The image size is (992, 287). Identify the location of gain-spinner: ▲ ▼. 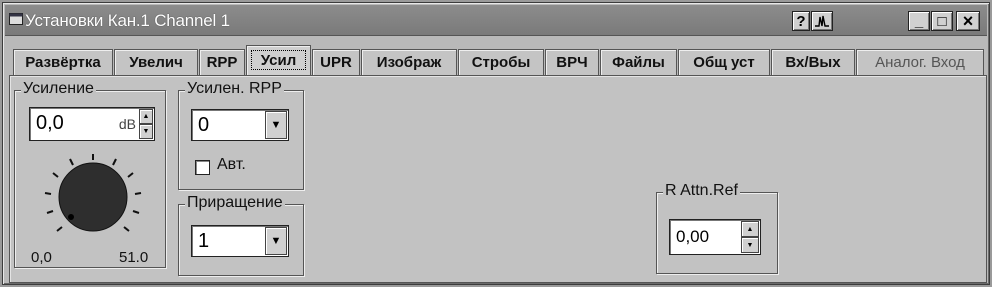
(146, 124).